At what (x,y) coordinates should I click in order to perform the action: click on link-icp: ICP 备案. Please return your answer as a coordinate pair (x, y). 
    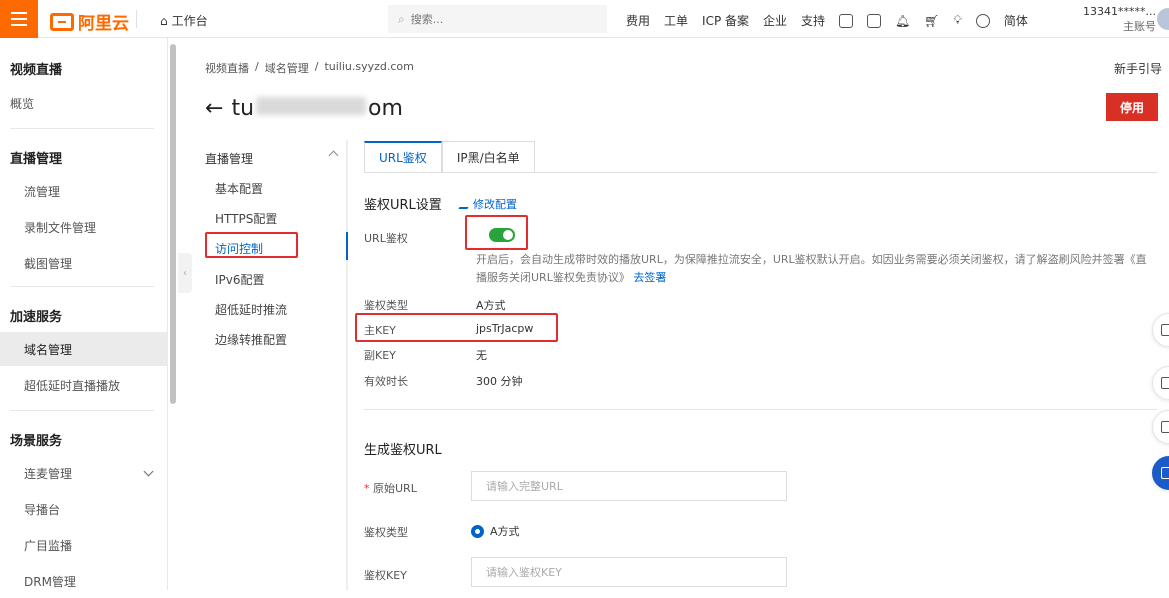
    Looking at the image, I should click on (725, 20).